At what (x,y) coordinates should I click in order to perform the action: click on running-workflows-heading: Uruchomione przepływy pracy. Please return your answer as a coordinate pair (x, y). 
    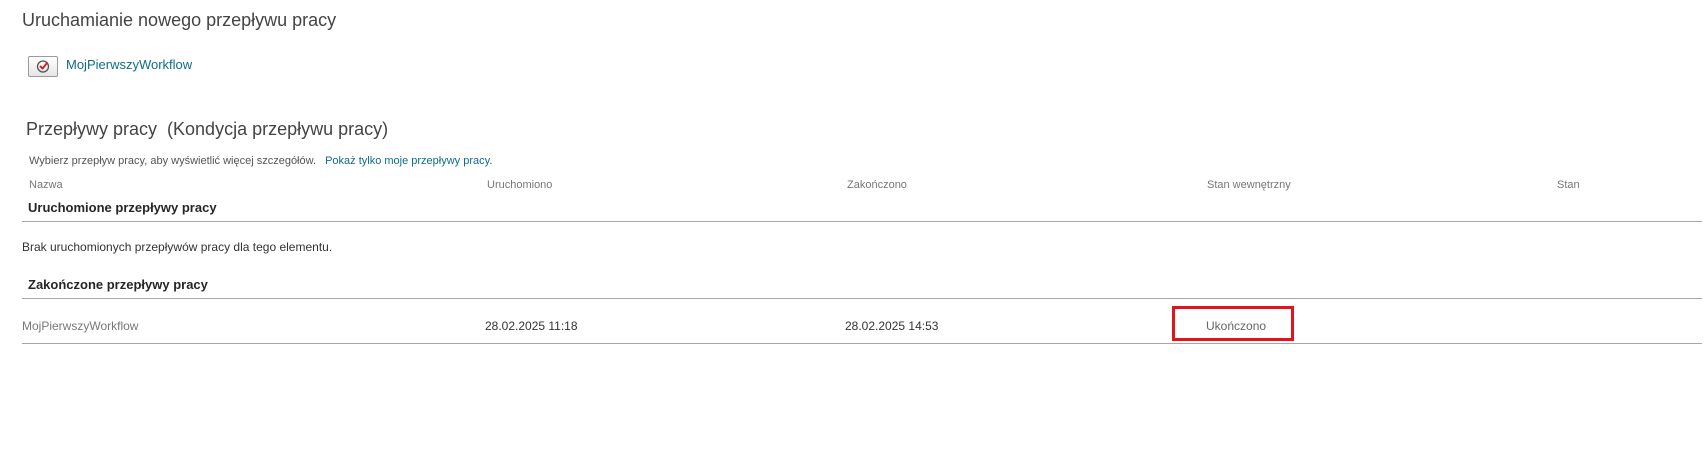
    Looking at the image, I should click on (122, 207).